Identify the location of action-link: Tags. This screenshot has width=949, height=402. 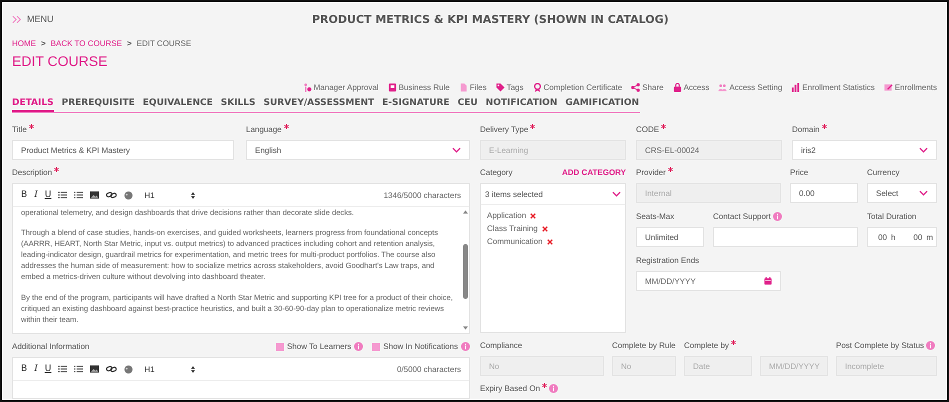
(510, 87).